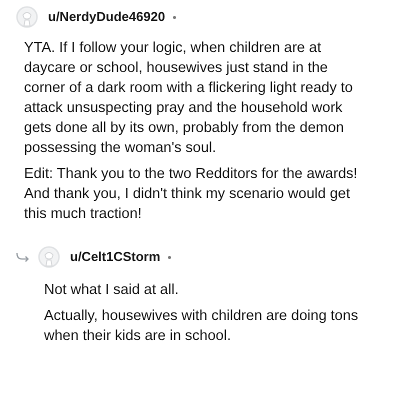 This screenshot has width=400, height=407. Describe the element at coordinates (107, 17) in the screenshot. I see `username: u/NerdyDude46920` at that location.